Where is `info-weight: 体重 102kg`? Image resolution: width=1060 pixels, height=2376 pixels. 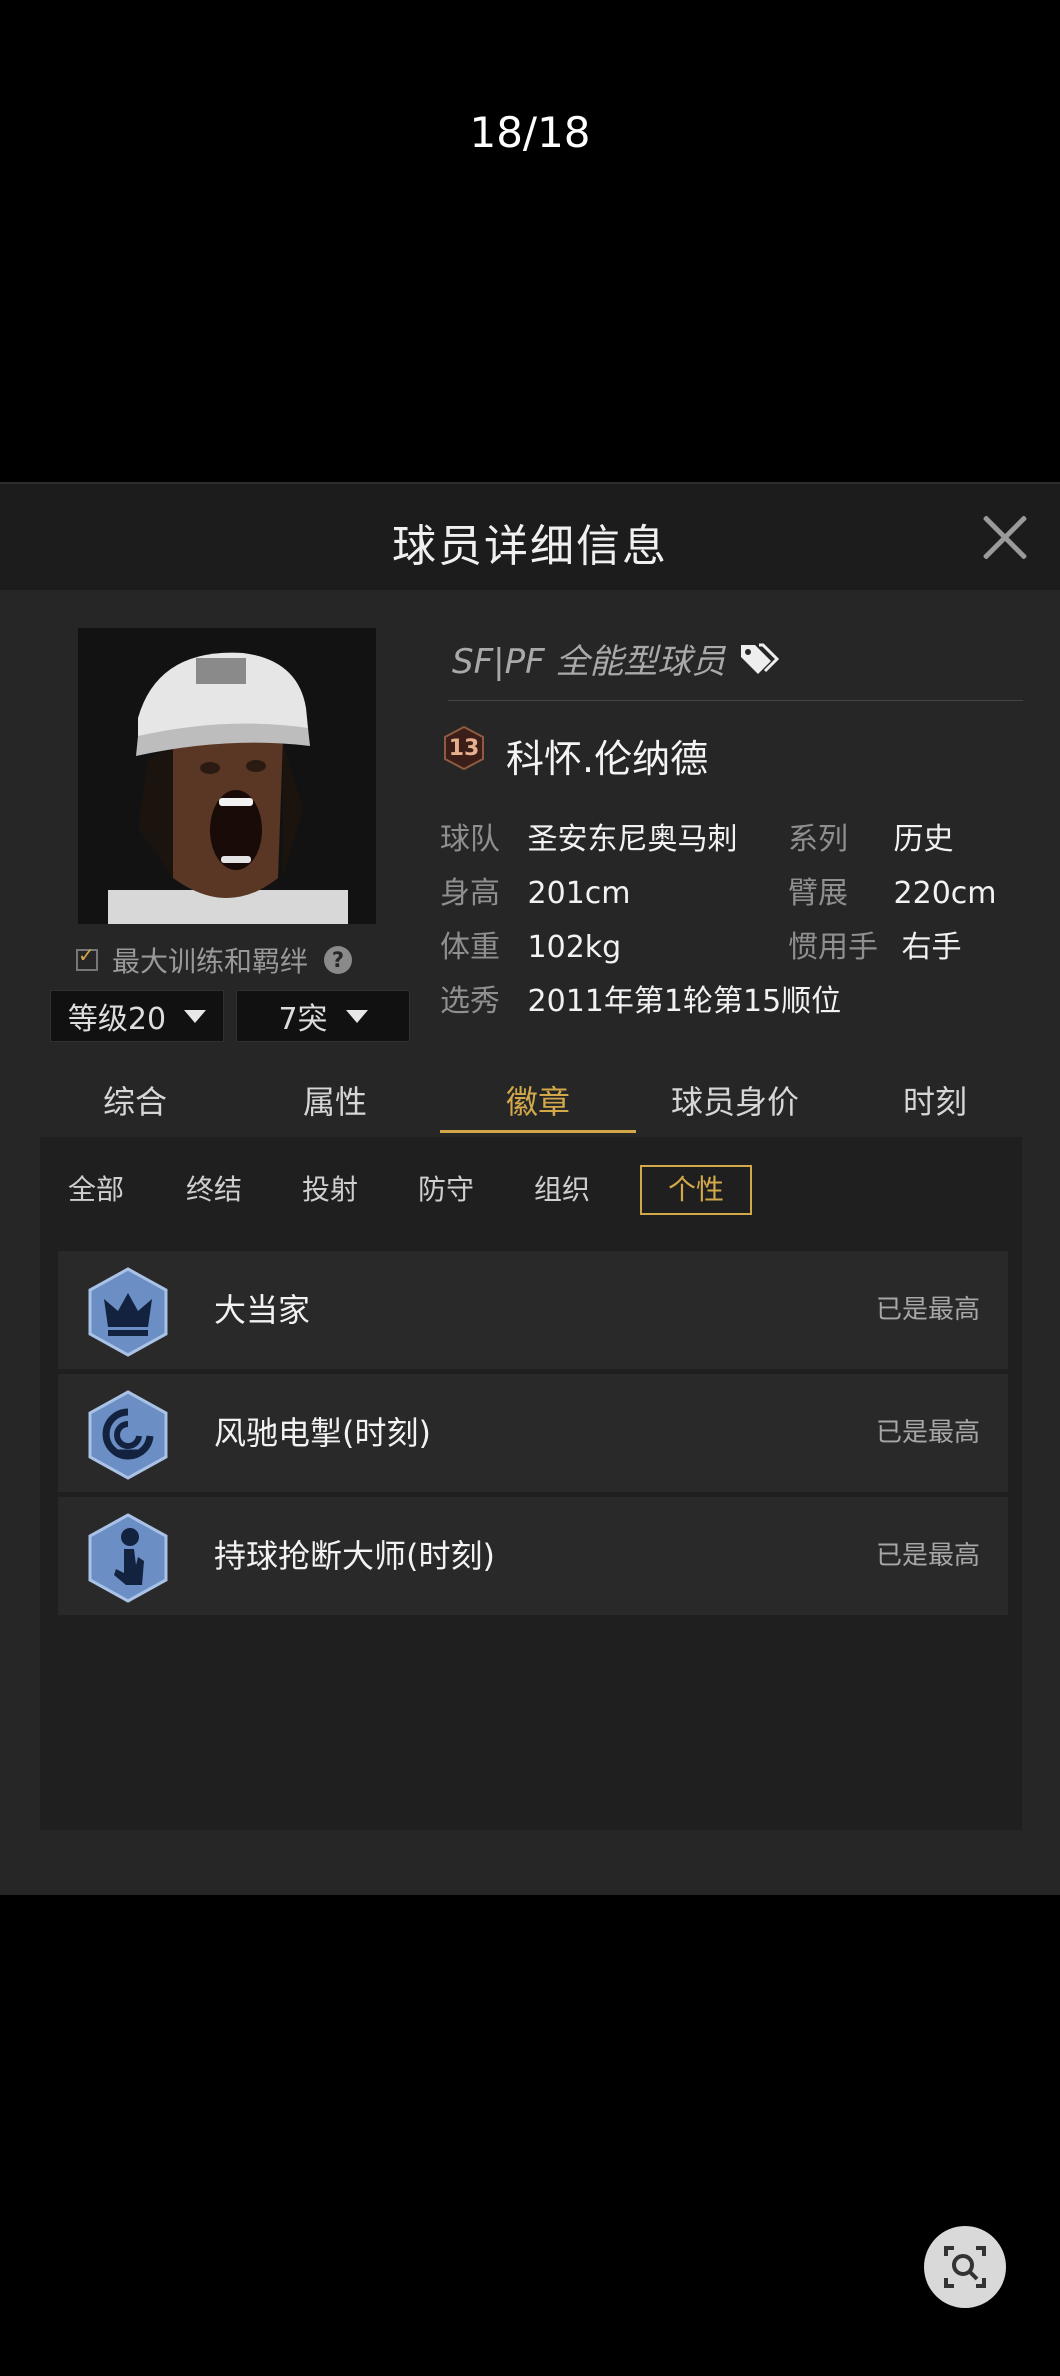
info-weight: 体重 102kg is located at coordinates (530, 944).